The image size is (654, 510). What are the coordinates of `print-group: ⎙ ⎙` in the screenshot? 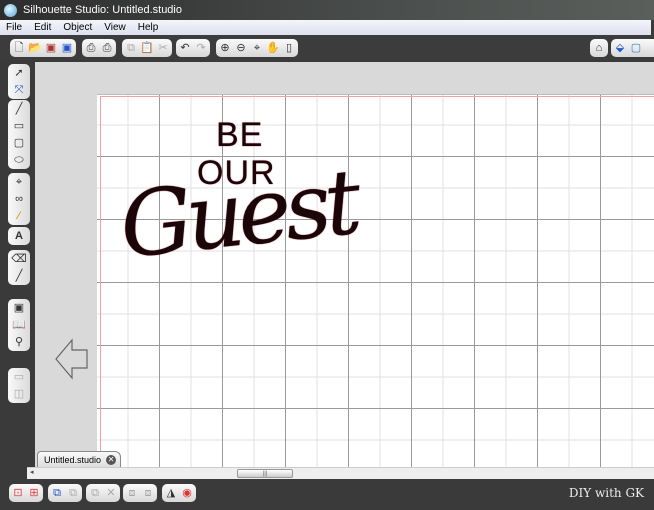 It's located at (99, 48).